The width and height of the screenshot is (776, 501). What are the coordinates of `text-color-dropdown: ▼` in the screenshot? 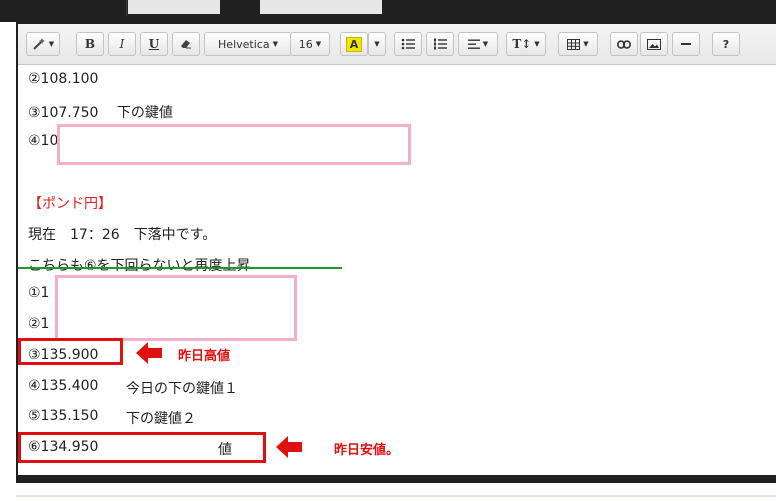 It's located at (377, 44).